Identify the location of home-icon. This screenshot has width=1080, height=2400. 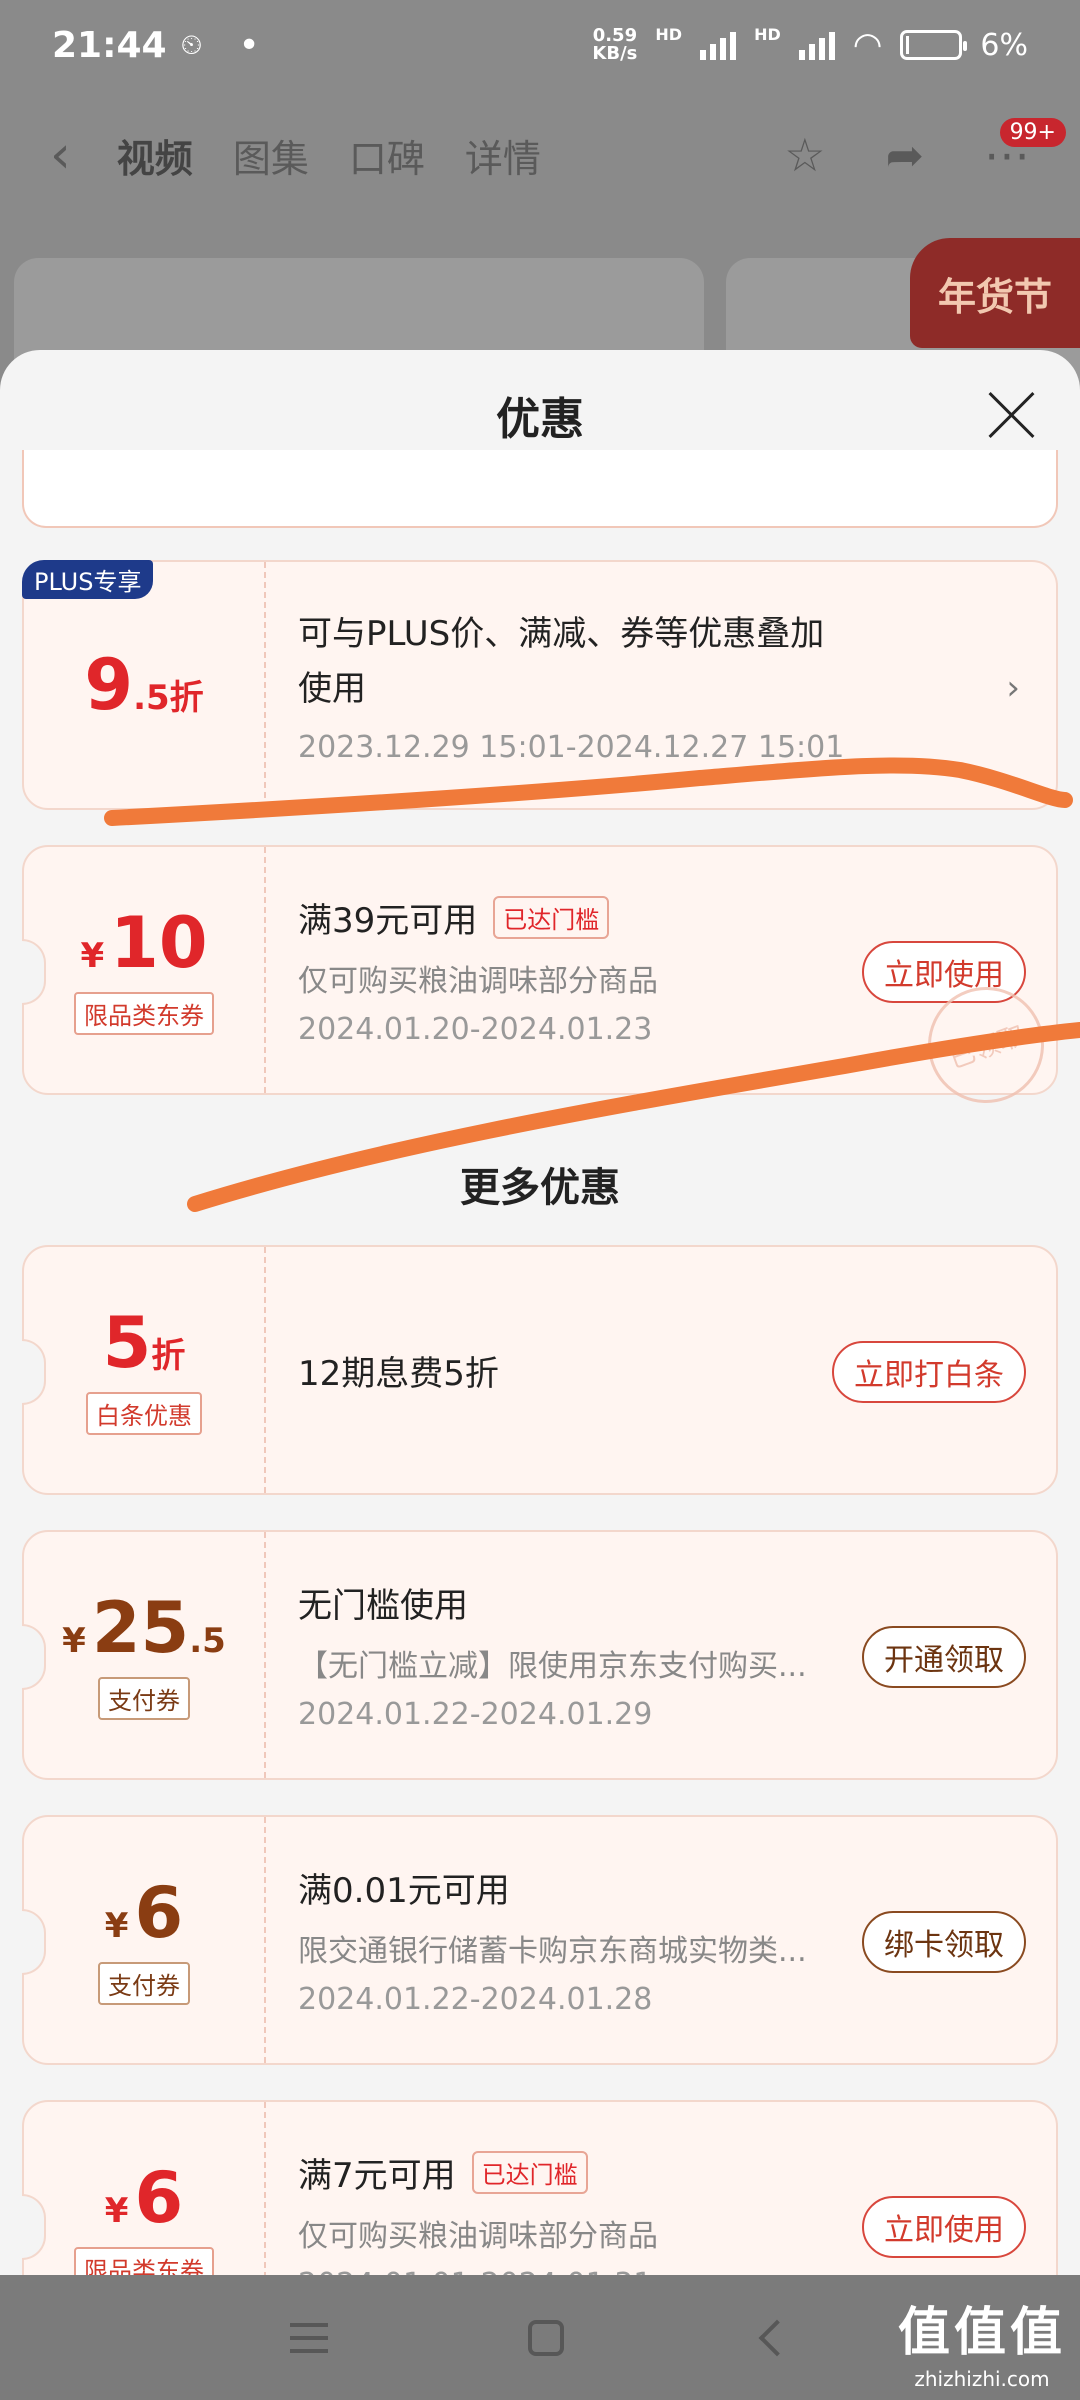
(546, 2337).